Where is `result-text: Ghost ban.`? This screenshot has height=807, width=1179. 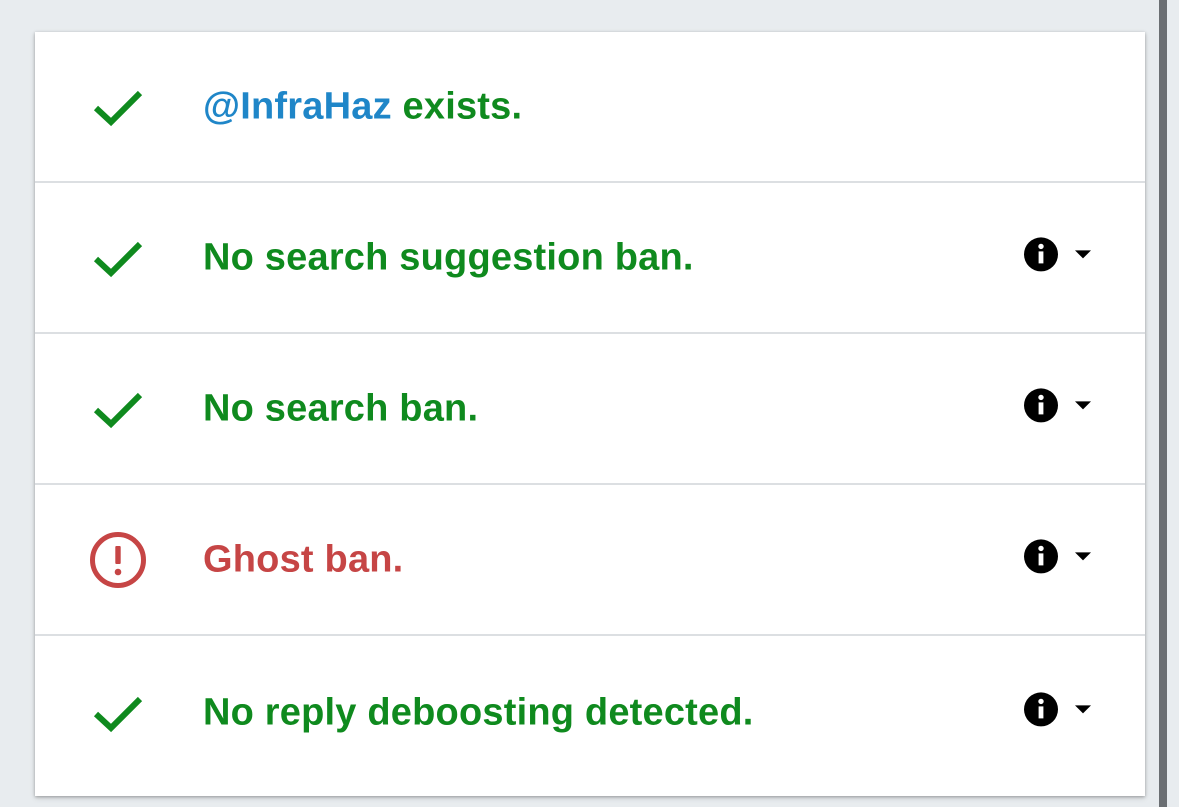 result-text: Ghost ban. is located at coordinates (303, 559).